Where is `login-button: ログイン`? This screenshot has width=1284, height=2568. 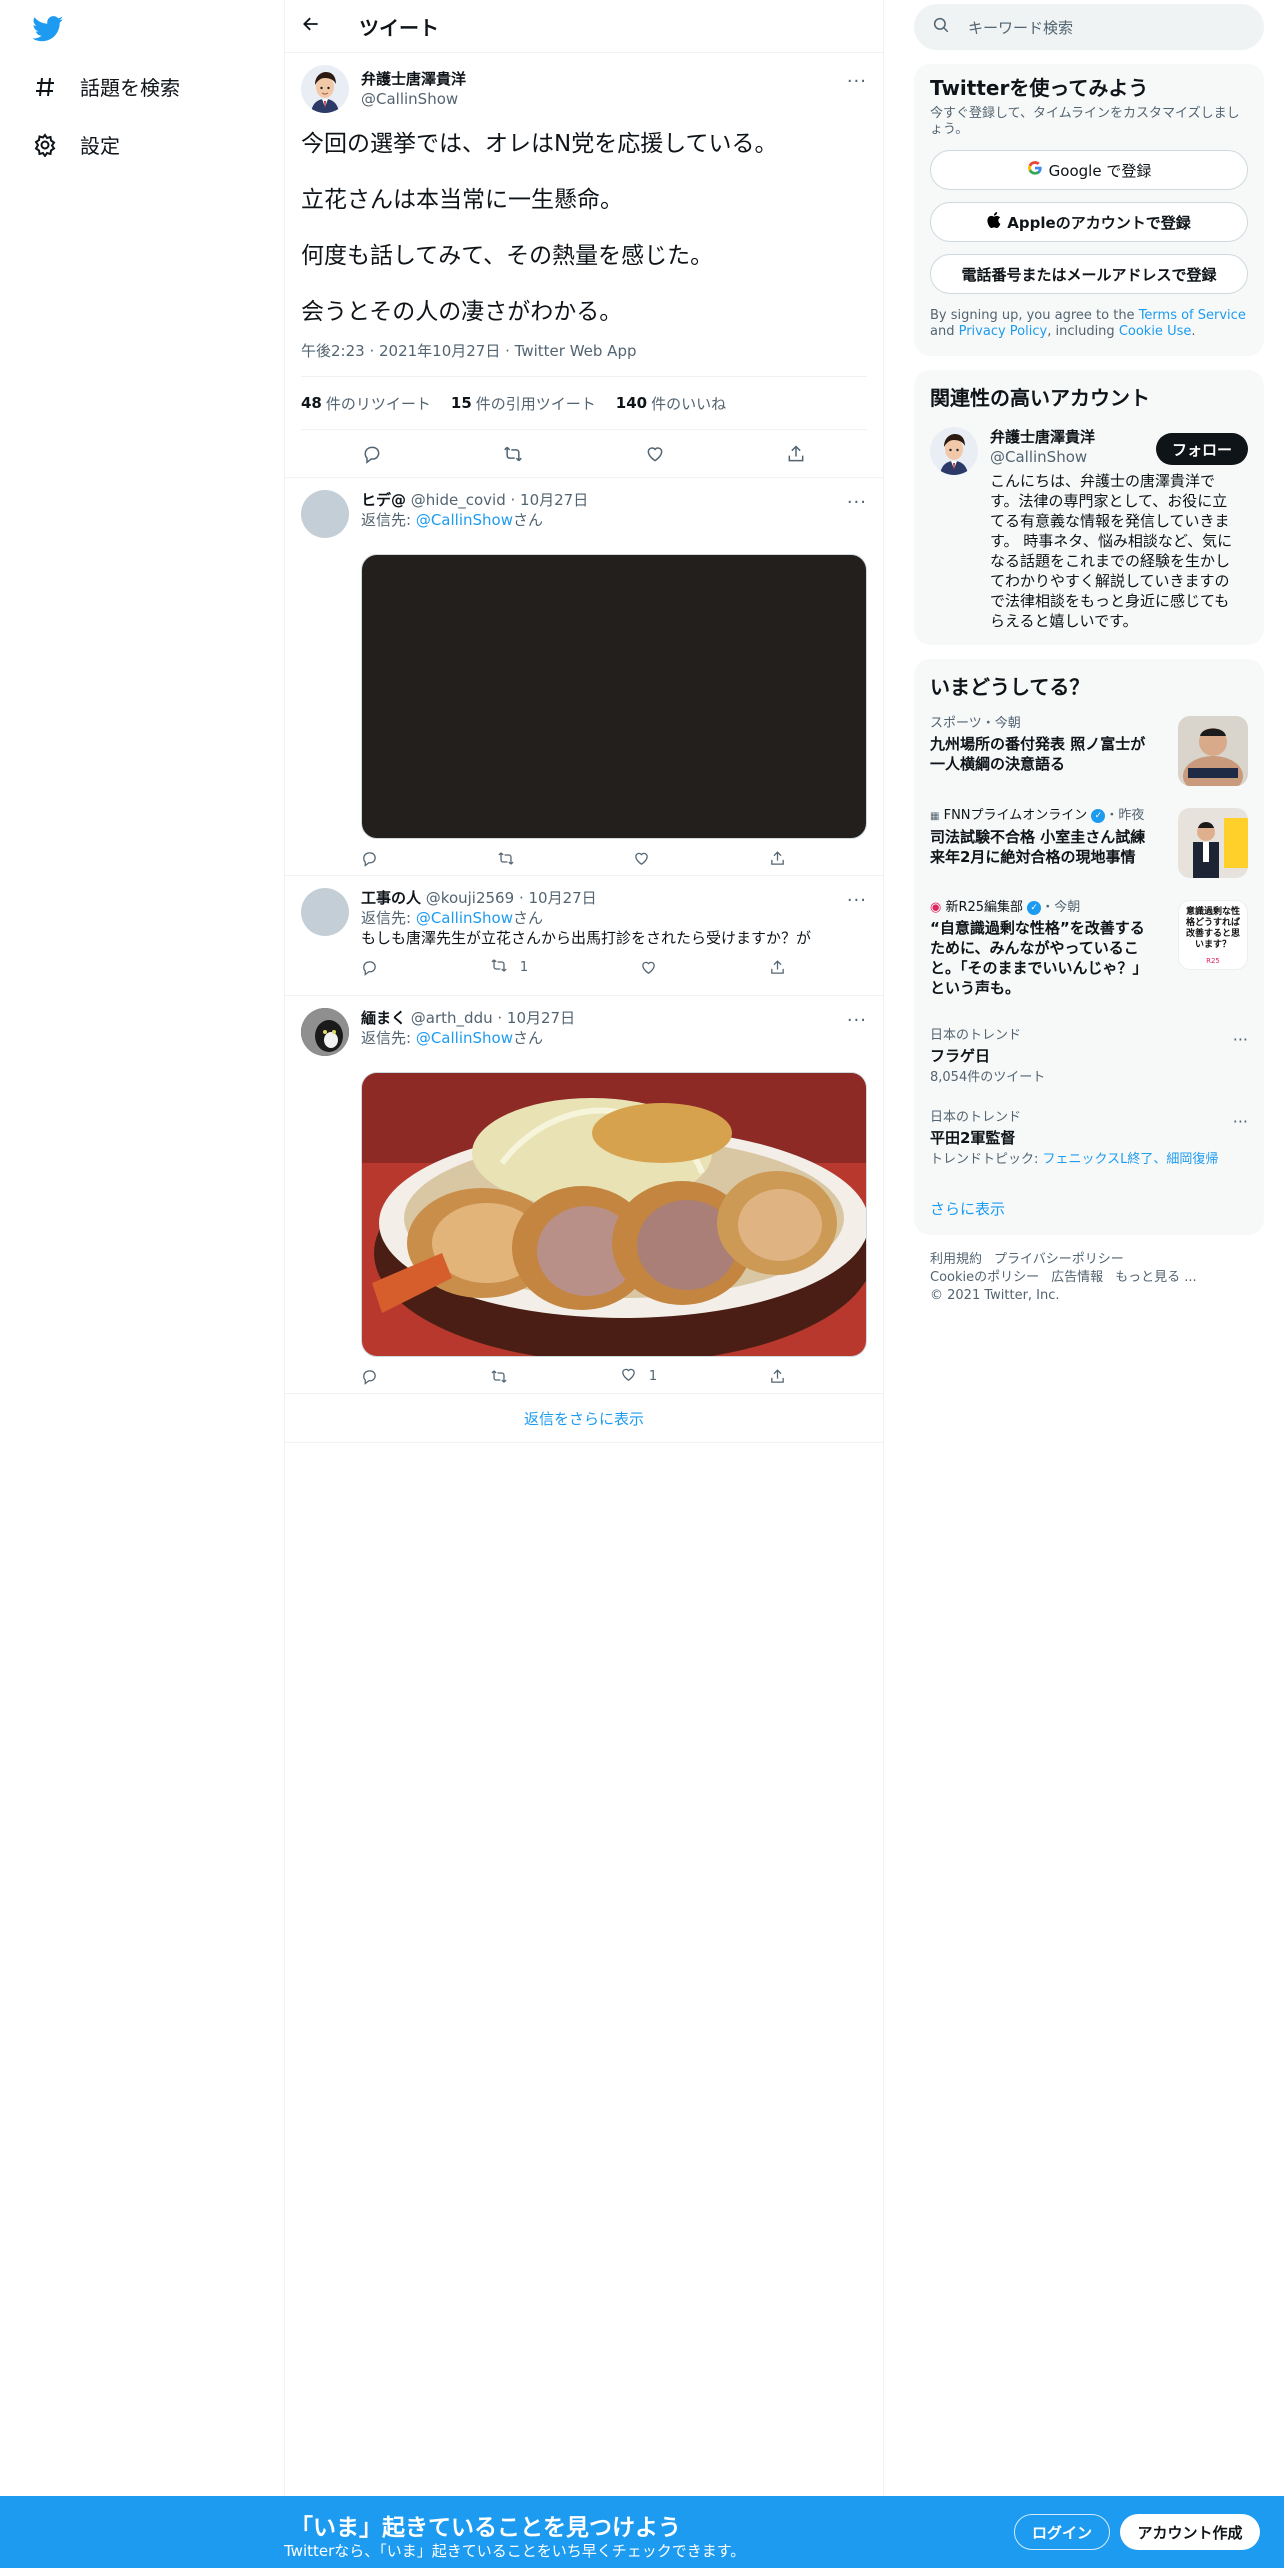
login-button: ログイン is located at coordinates (1062, 2532).